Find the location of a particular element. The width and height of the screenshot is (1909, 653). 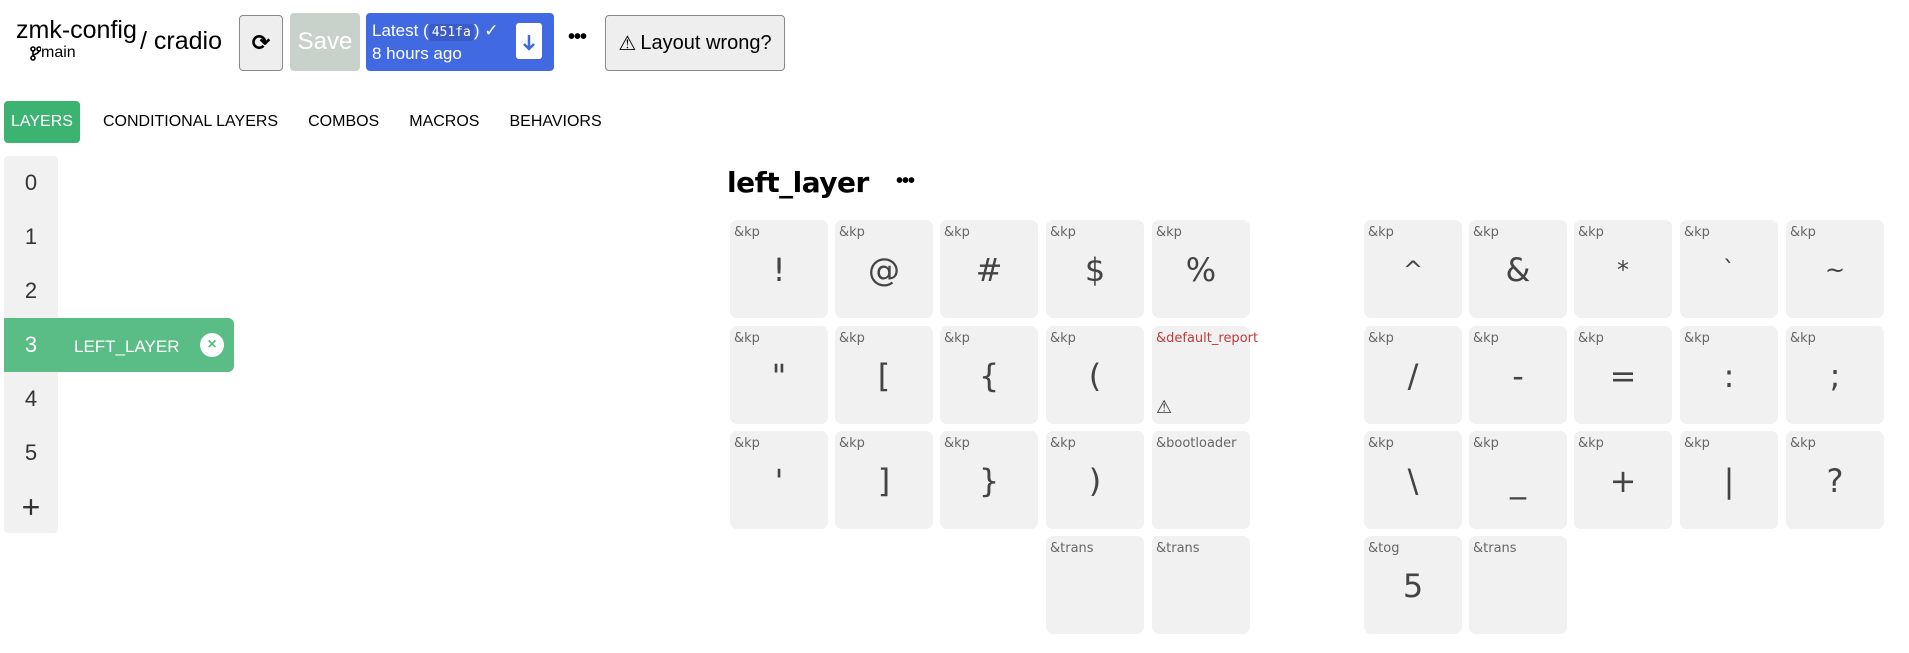

key: &kp / is located at coordinates (1413, 375).